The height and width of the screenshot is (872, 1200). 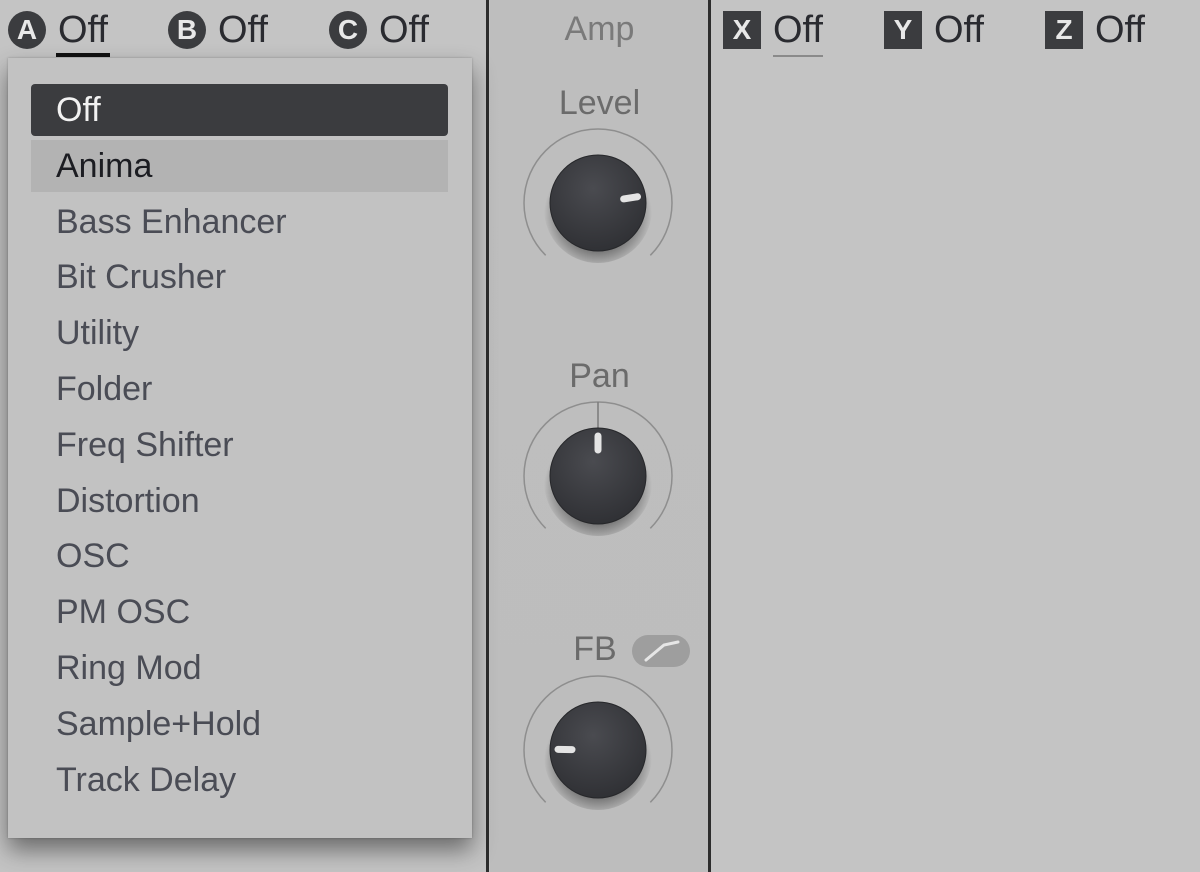 What do you see at coordinates (239, 556) in the screenshot?
I see `menu-item-osc: OSC` at bounding box center [239, 556].